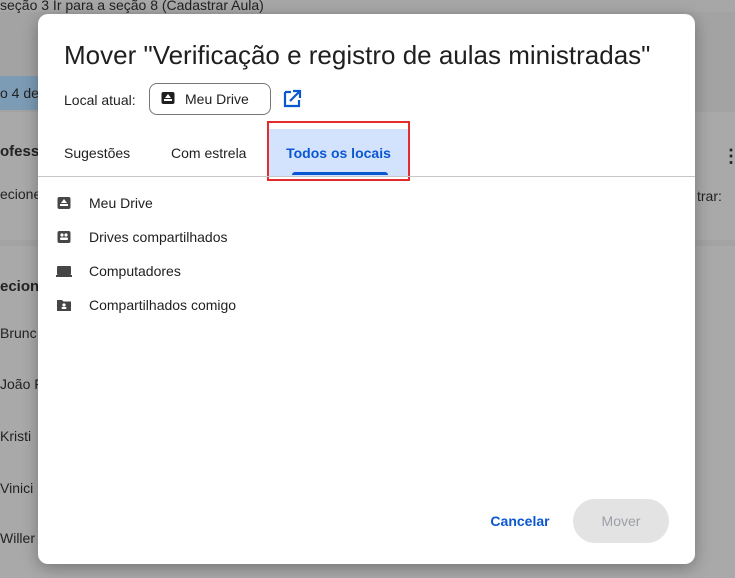  I want to click on tab-starred: Com estrela, so click(221, 153).